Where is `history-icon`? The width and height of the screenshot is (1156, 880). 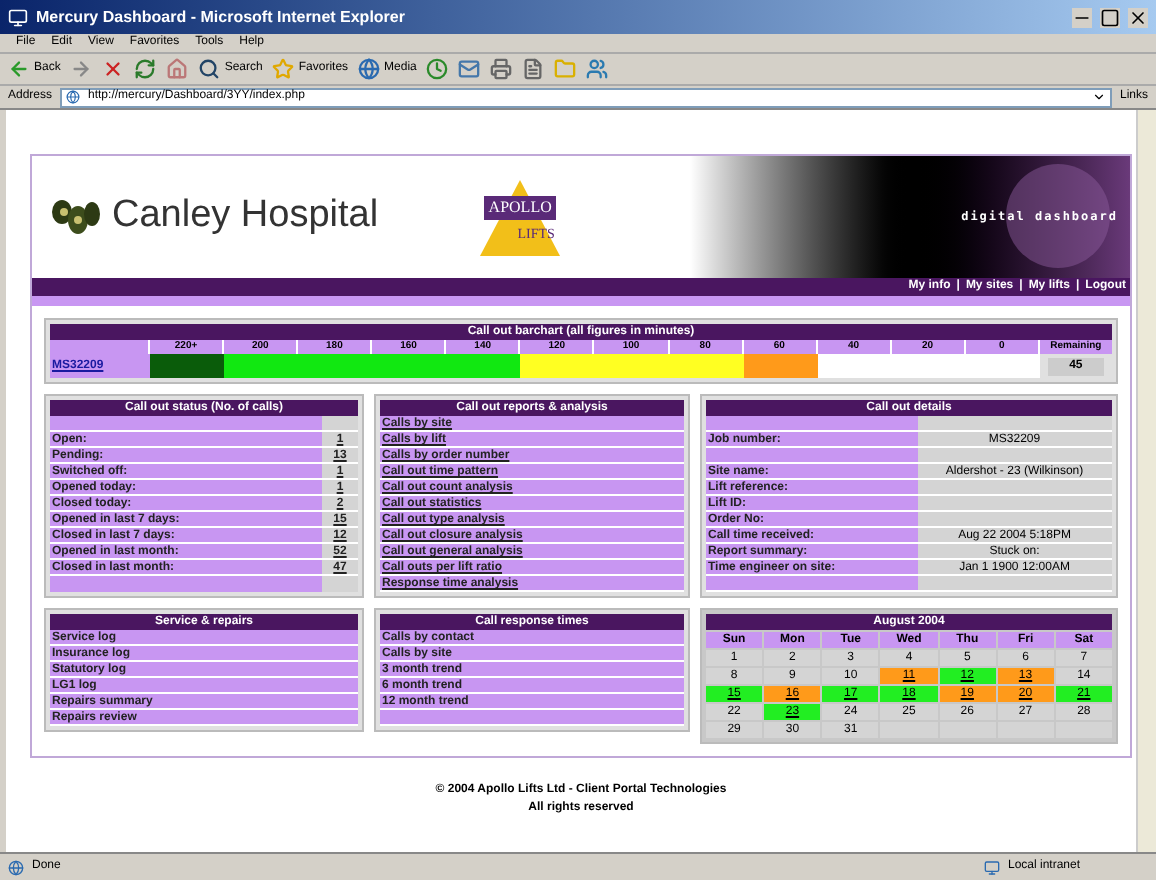 history-icon is located at coordinates (437, 69).